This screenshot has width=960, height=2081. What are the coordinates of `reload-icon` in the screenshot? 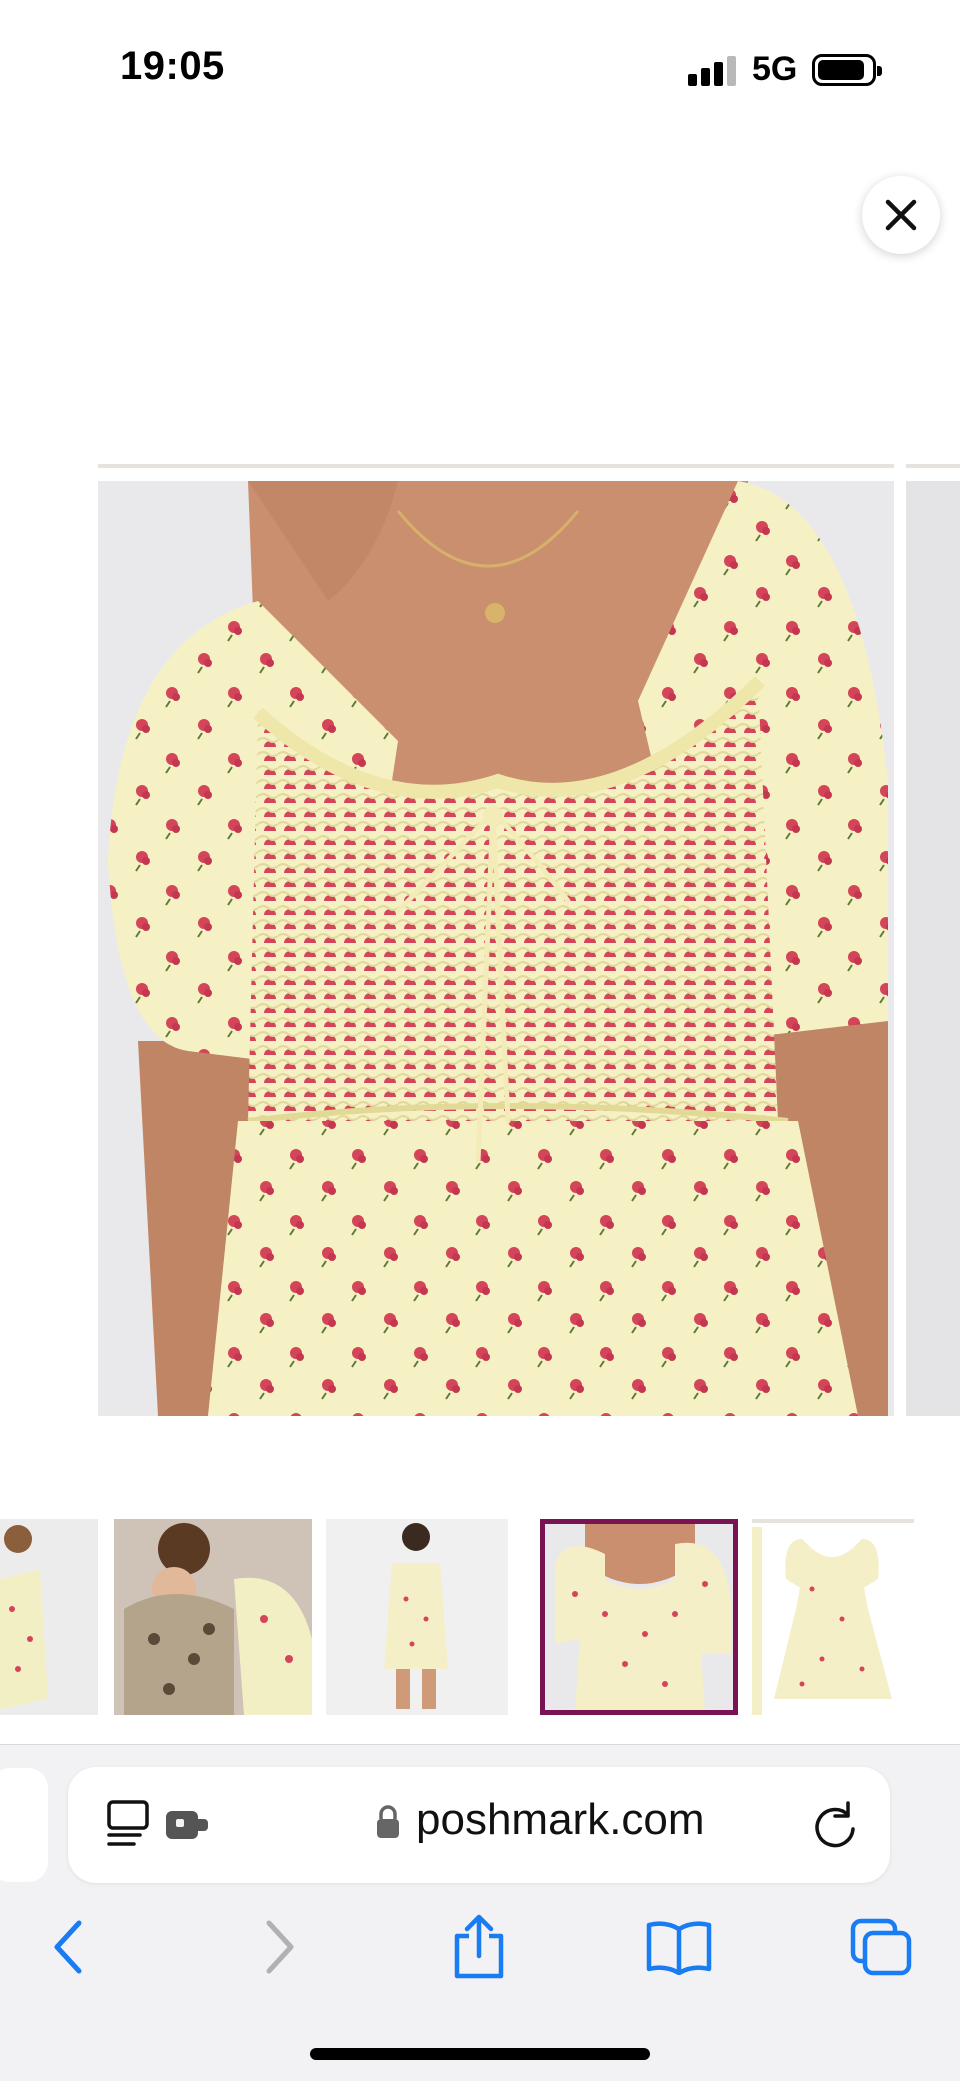 It's located at (835, 1825).